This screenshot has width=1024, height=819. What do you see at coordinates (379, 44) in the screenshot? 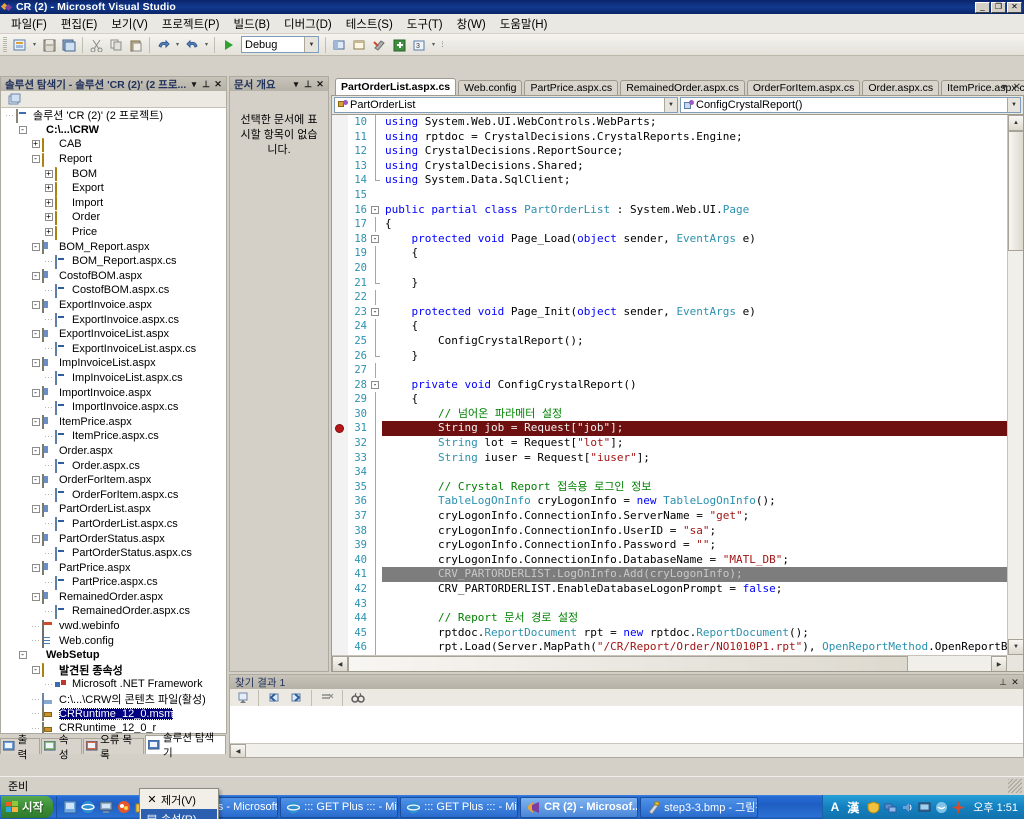
I see `toolbox-icon` at bounding box center [379, 44].